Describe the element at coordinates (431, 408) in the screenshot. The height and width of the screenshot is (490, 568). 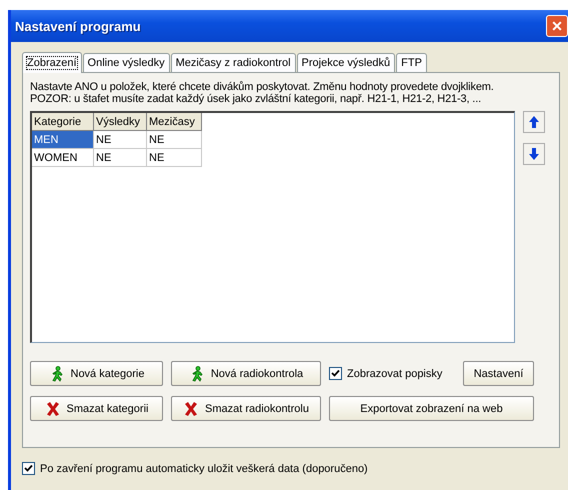
I see `export-button: Exportovat zobrazení na web` at that location.